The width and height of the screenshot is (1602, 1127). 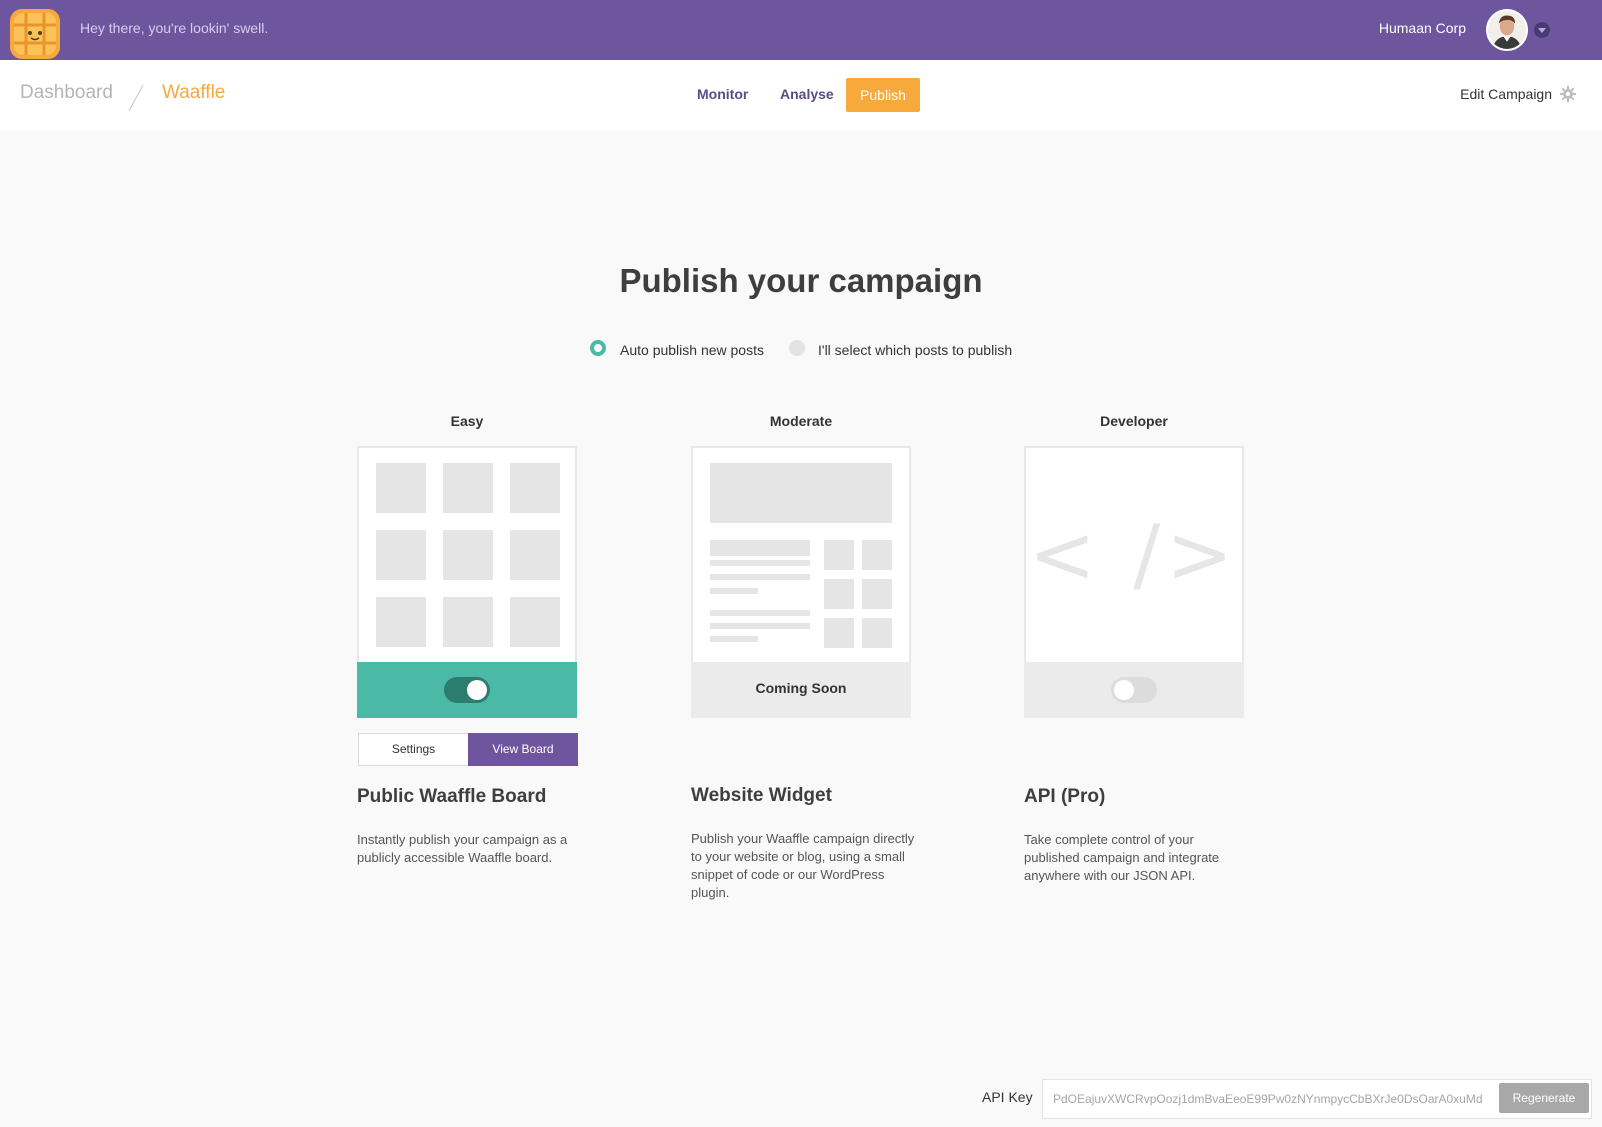 I want to click on radio-auto-publish, so click(x=598, y=348).